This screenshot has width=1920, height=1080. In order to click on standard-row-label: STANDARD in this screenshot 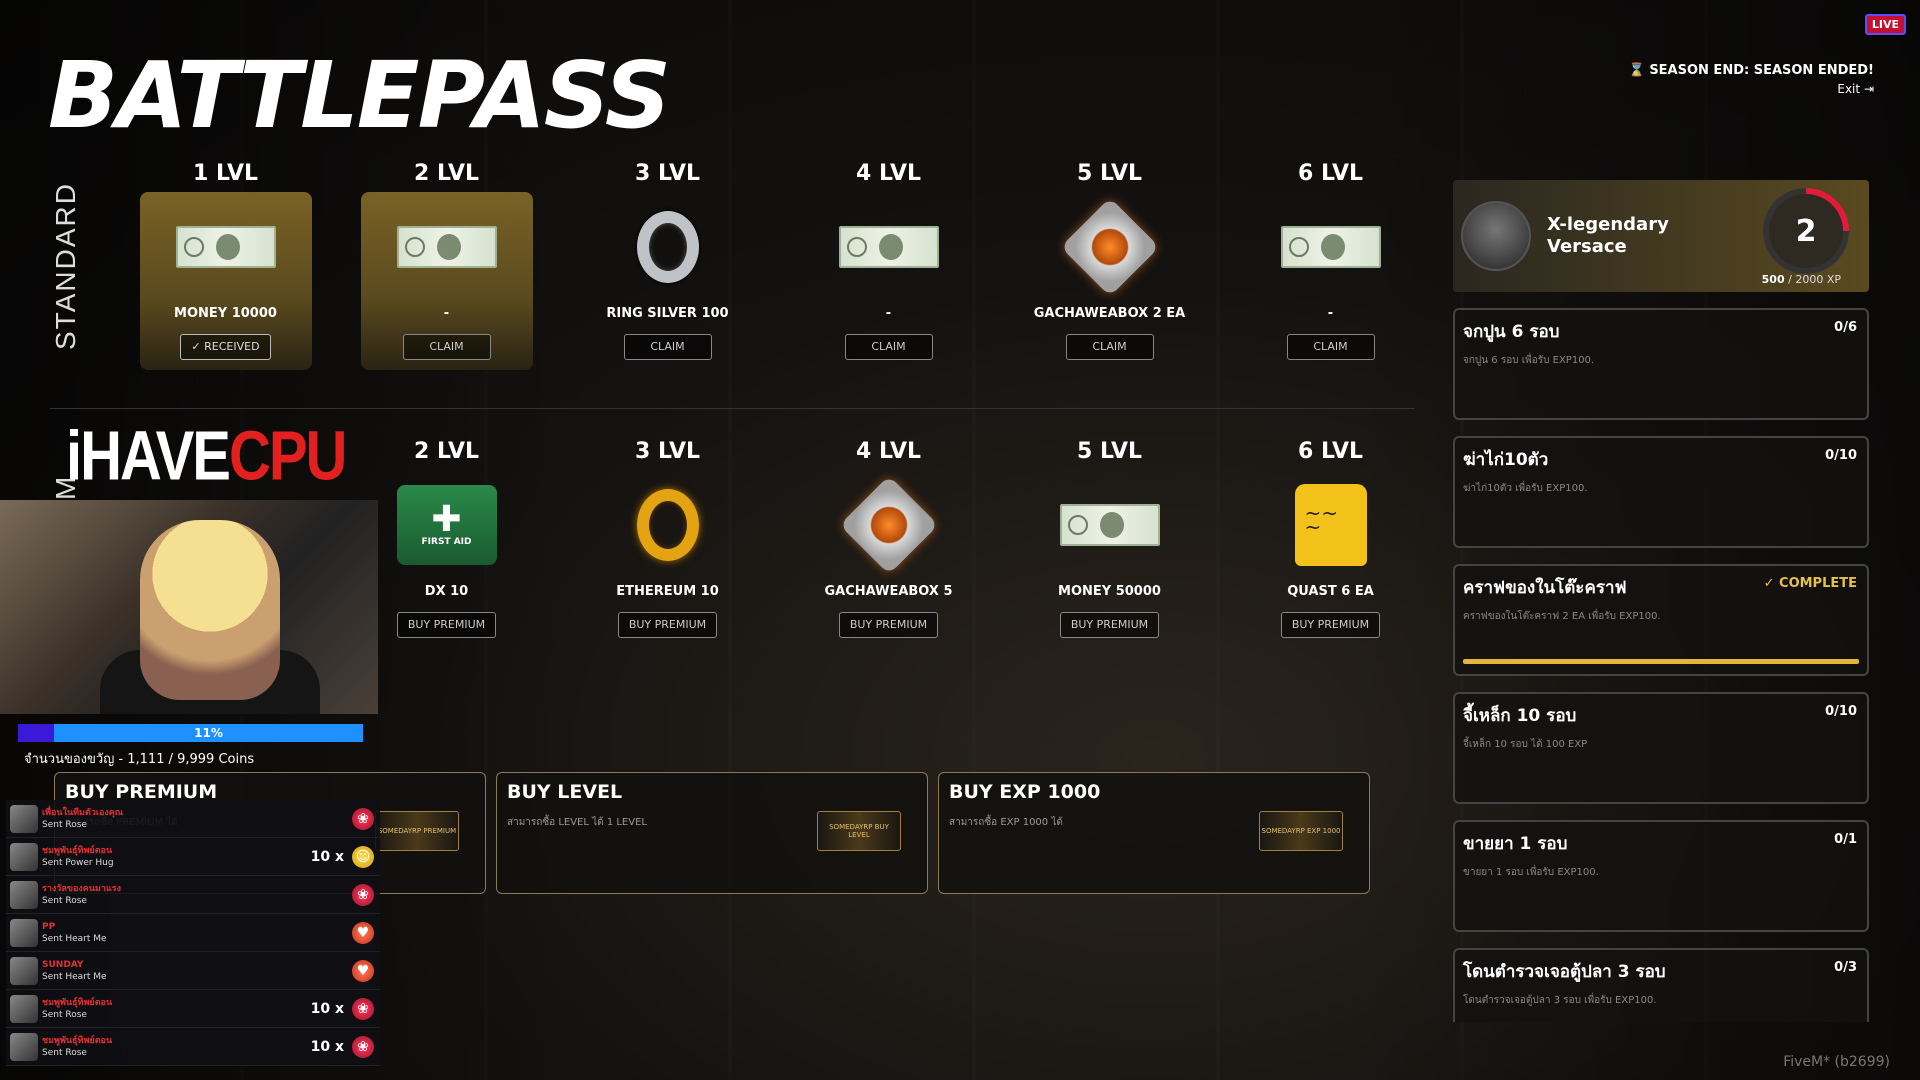, I will do `click(65, 266)`.